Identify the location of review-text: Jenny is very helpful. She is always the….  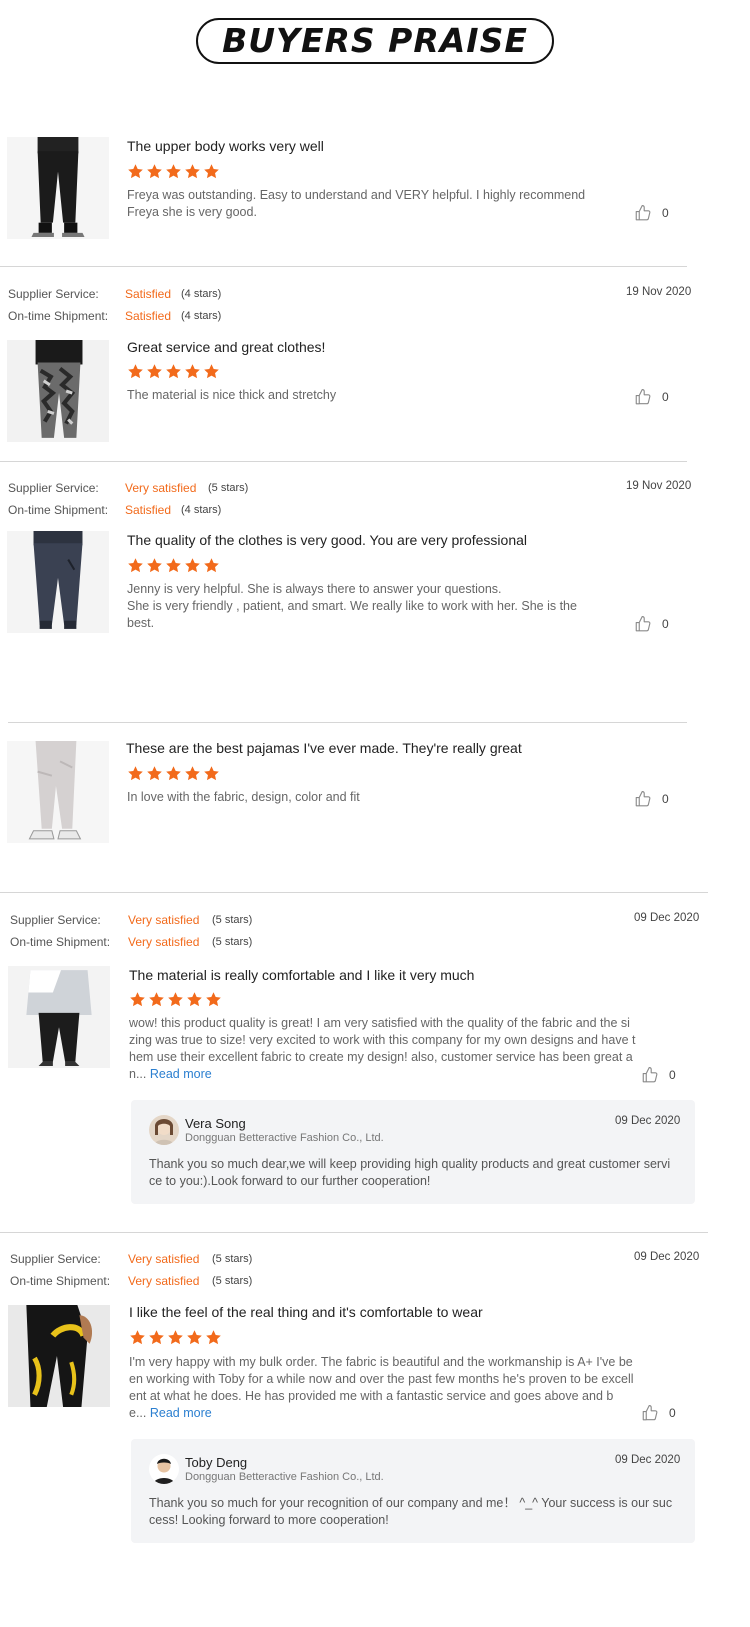
(352, 606).